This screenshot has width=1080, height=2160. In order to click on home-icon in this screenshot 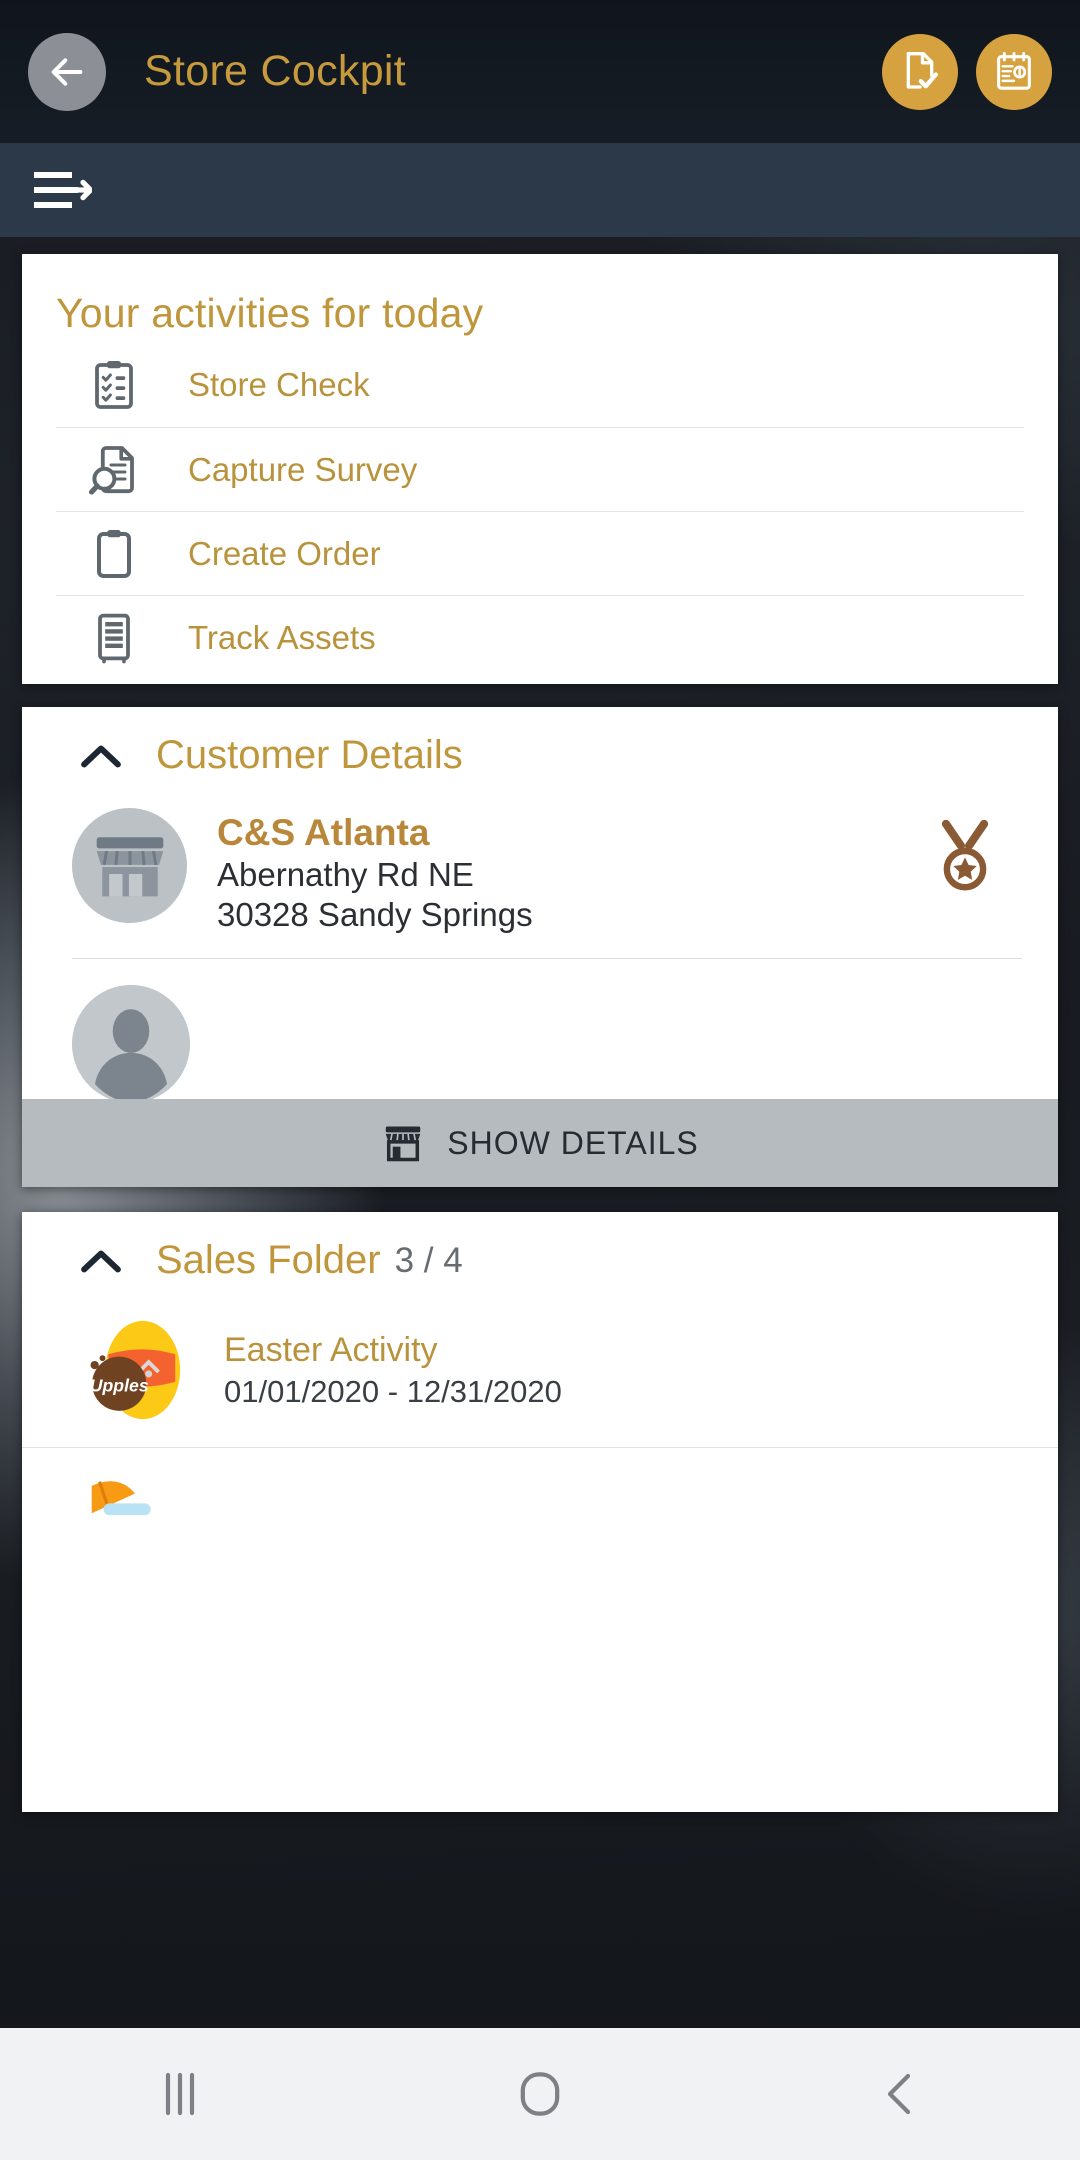, I will do `click(540, 2094)`.